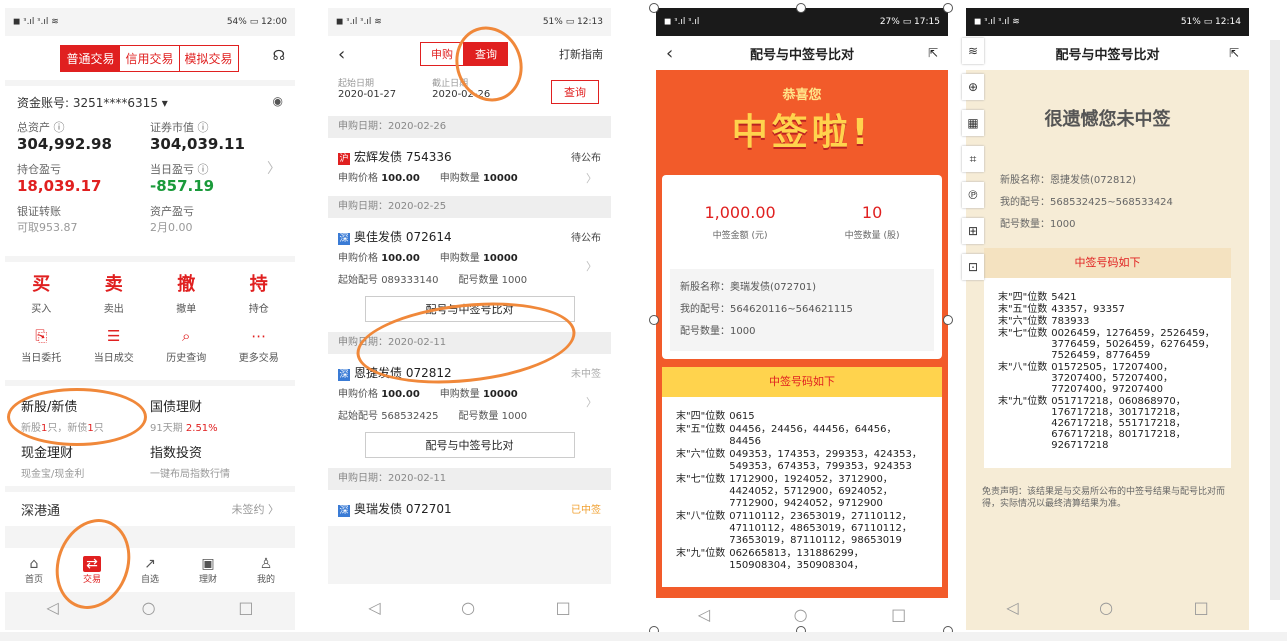 The height and width of the screenshot is (641, 1287). Describe the element at coordinates (973, 87) in the screenshot. I see `zoom-icon: ⊕` at that location.